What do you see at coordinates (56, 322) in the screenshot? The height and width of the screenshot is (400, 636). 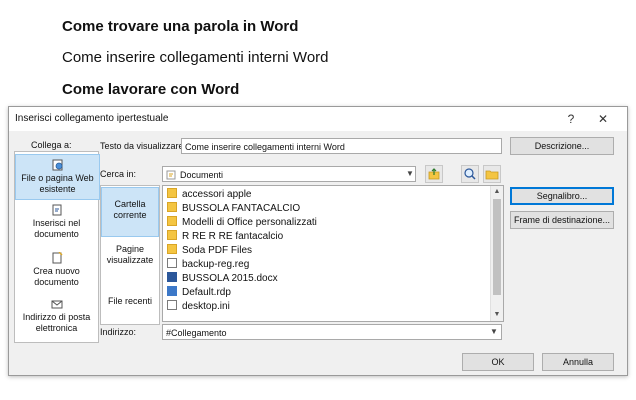 I see `link-to-email-address-label: Indirizzo di posta elettronica` at bounding box center [56, 322].